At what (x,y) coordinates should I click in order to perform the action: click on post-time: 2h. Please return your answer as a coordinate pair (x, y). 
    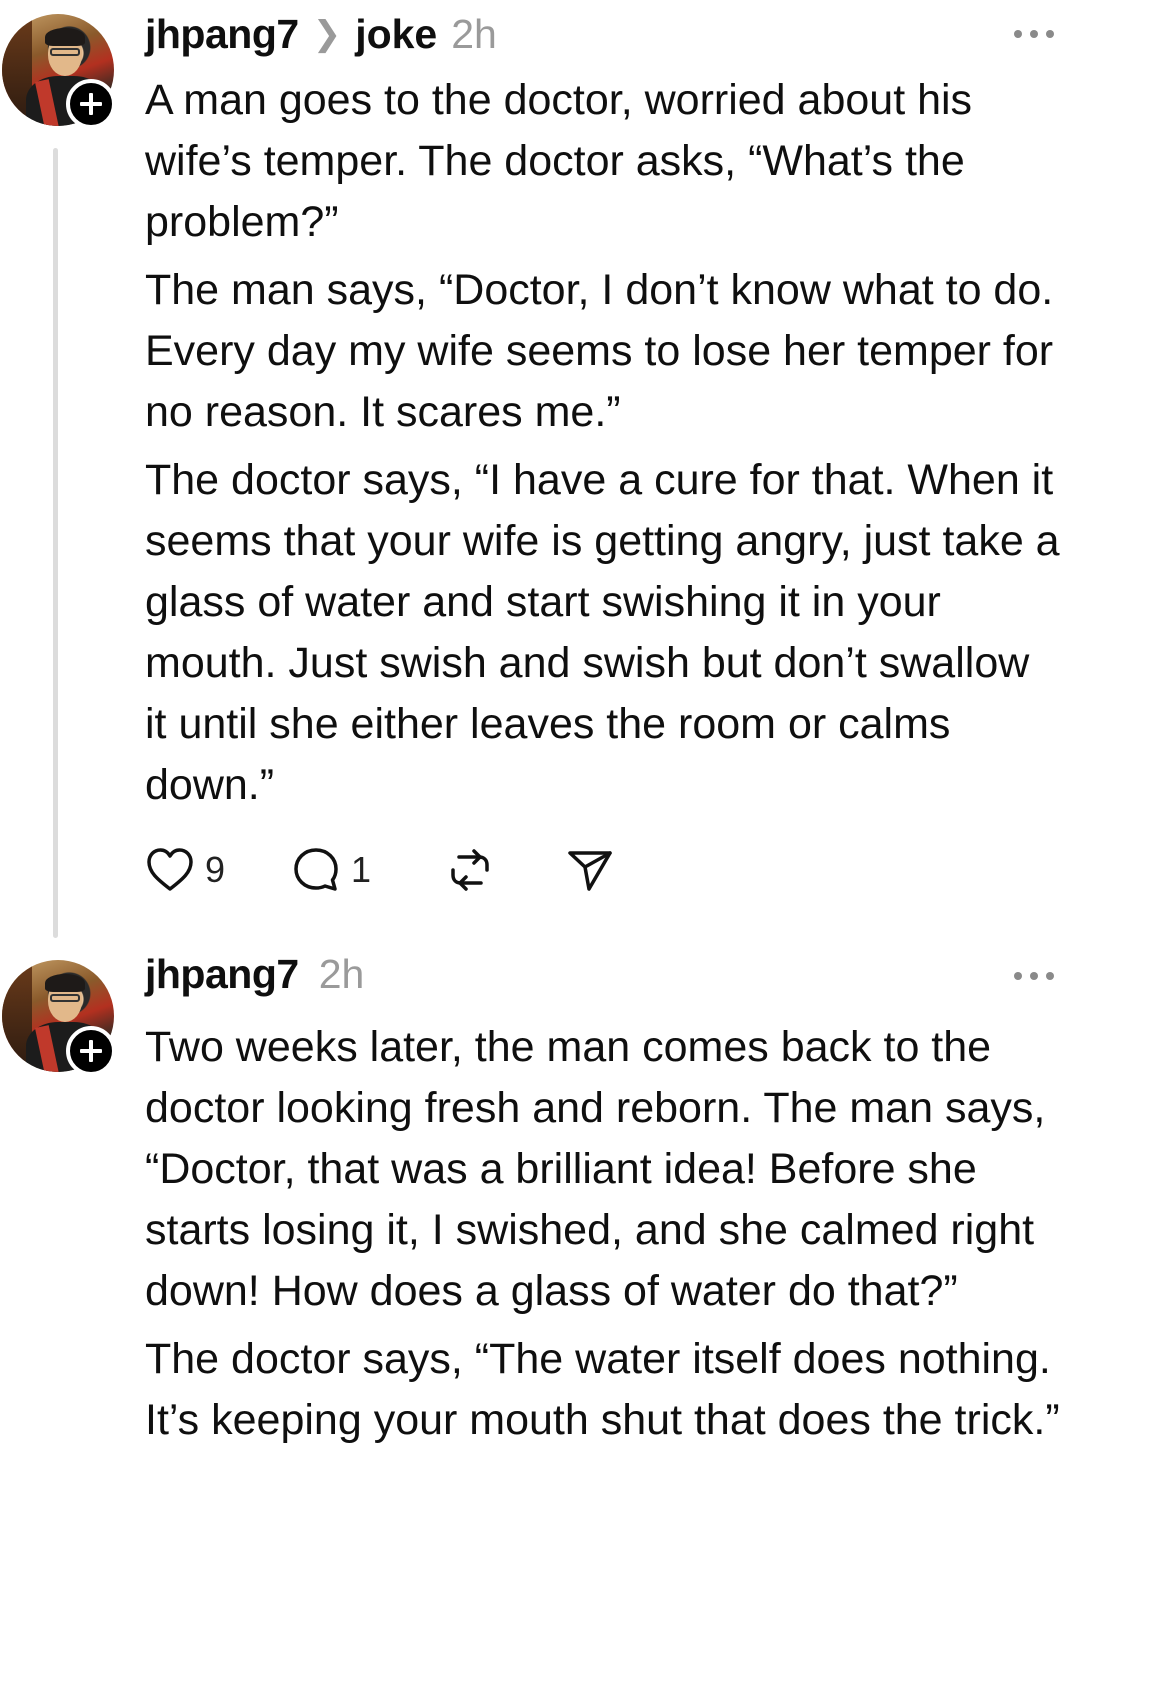
    Looking at the image, I should click on (341, 973).